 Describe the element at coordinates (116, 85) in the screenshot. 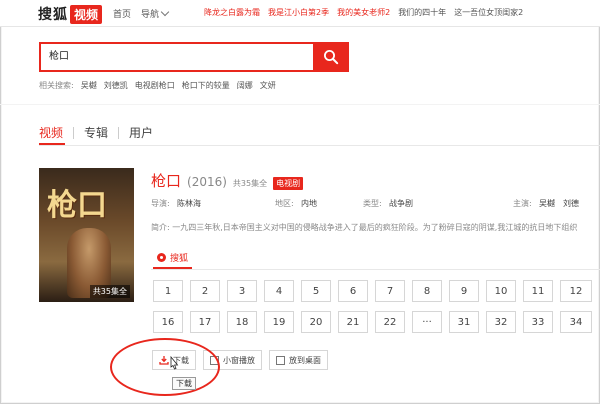

I see `related-item: 刘德凯` at that location.